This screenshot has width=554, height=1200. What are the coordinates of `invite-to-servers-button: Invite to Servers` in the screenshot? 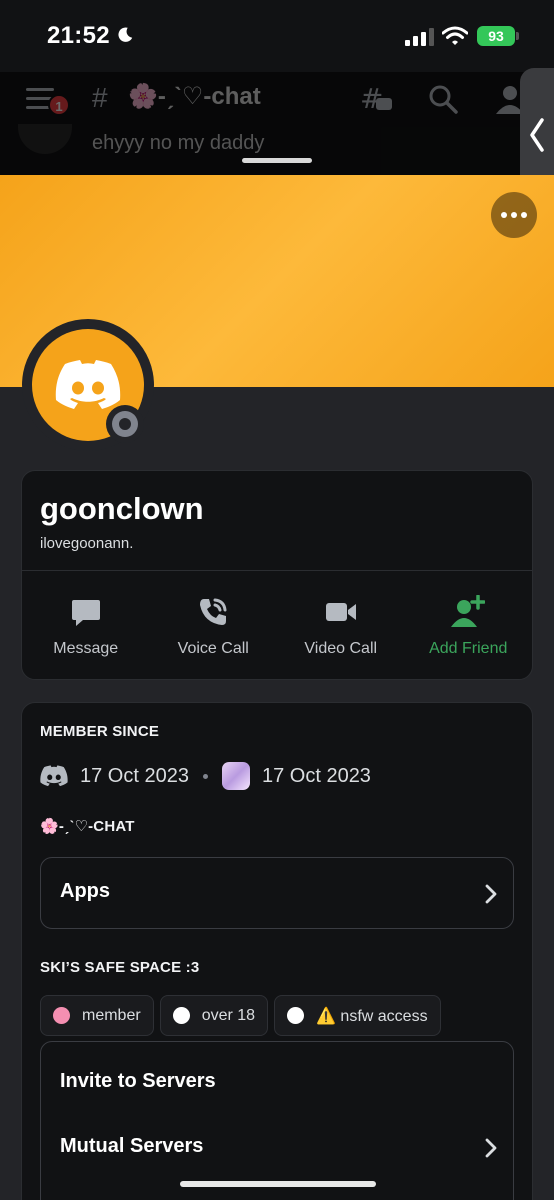 It's located at (138, 1081).